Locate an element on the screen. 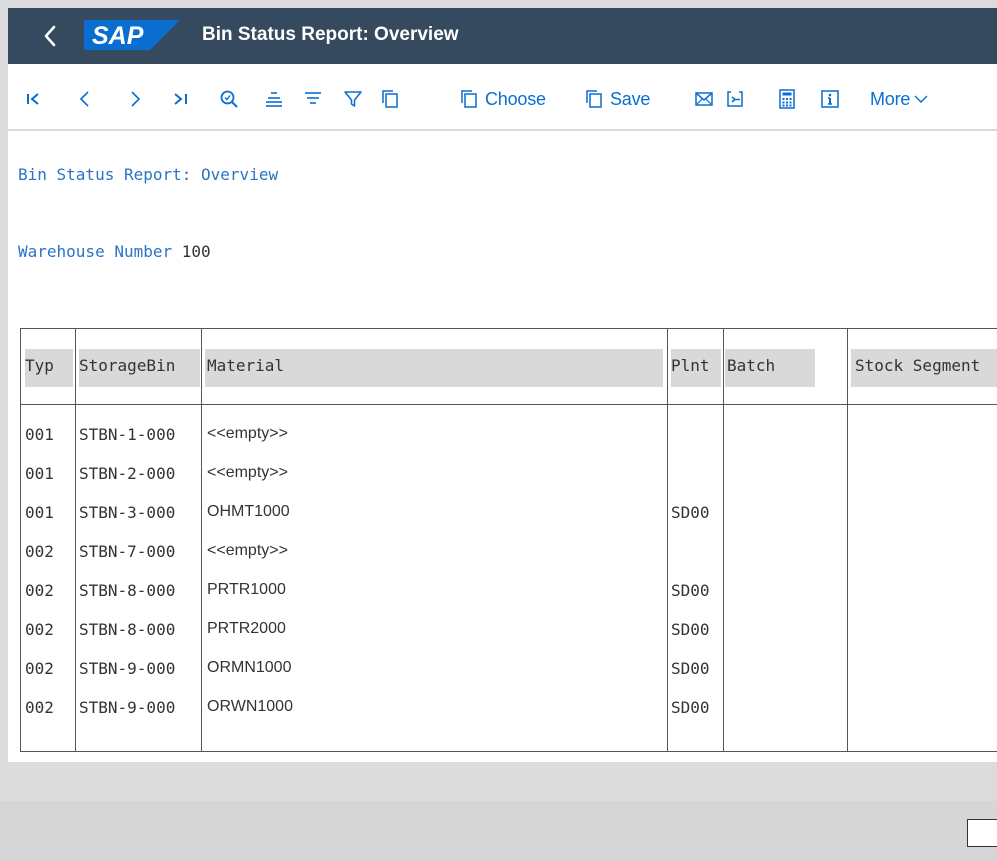 The height and width of the screenshot is (861, 997). save-button: Save is located at coordinates (617, 99).